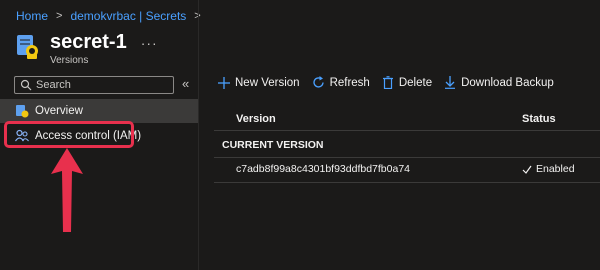 The height and width of the screenshot is (270, 600). What do you see at coordinates (267, 82) in the screenshot?
I see `new-version-label: New Version` at bounding box center [267, 82].